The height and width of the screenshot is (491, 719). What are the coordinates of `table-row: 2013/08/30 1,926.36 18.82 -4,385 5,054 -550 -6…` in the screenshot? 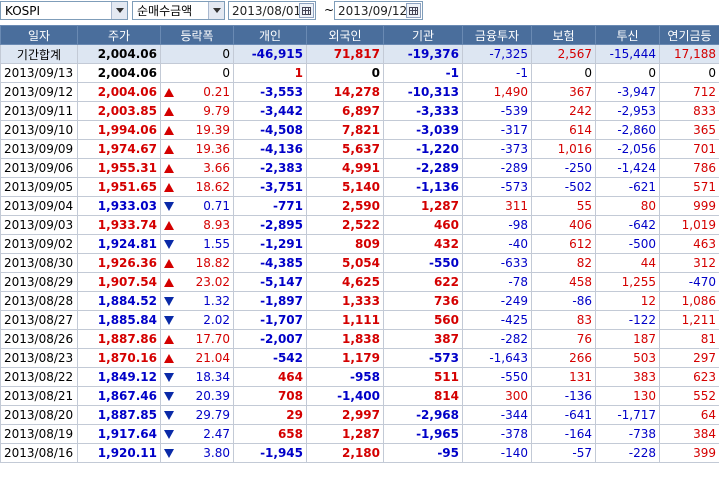 It's located at (359, 263).